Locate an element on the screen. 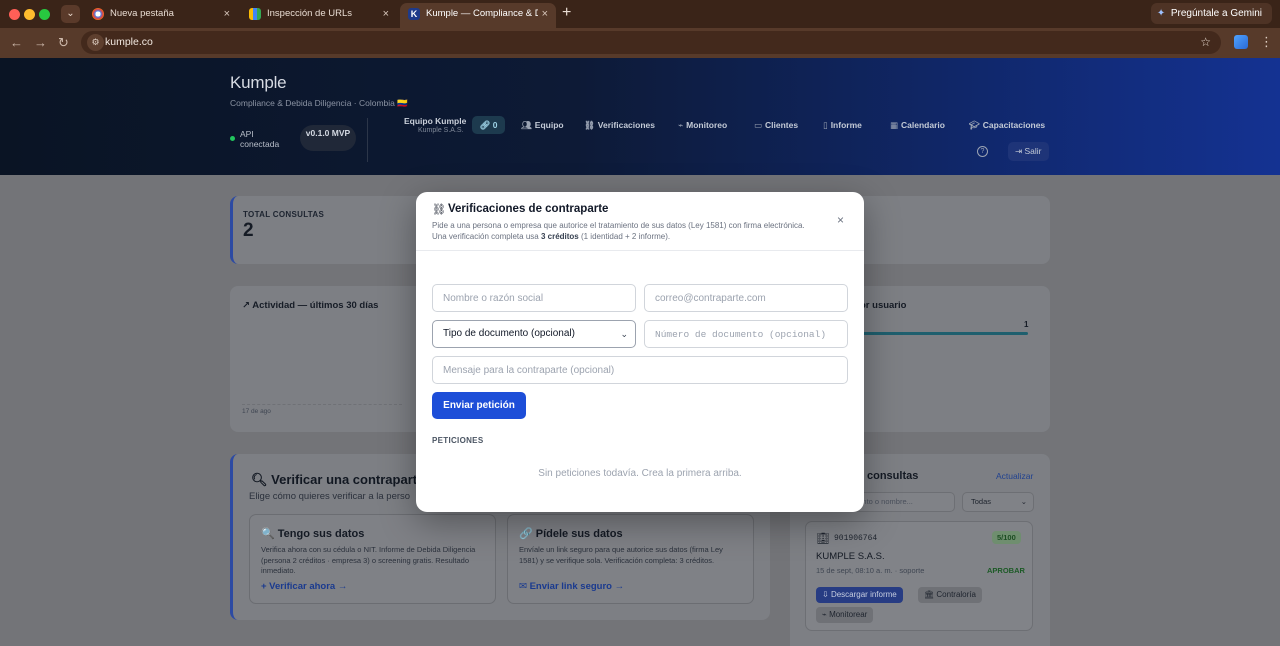 The height and width of the screenshot is (646, 1280). nav-label: Informe is located at coordinates (846, 125).